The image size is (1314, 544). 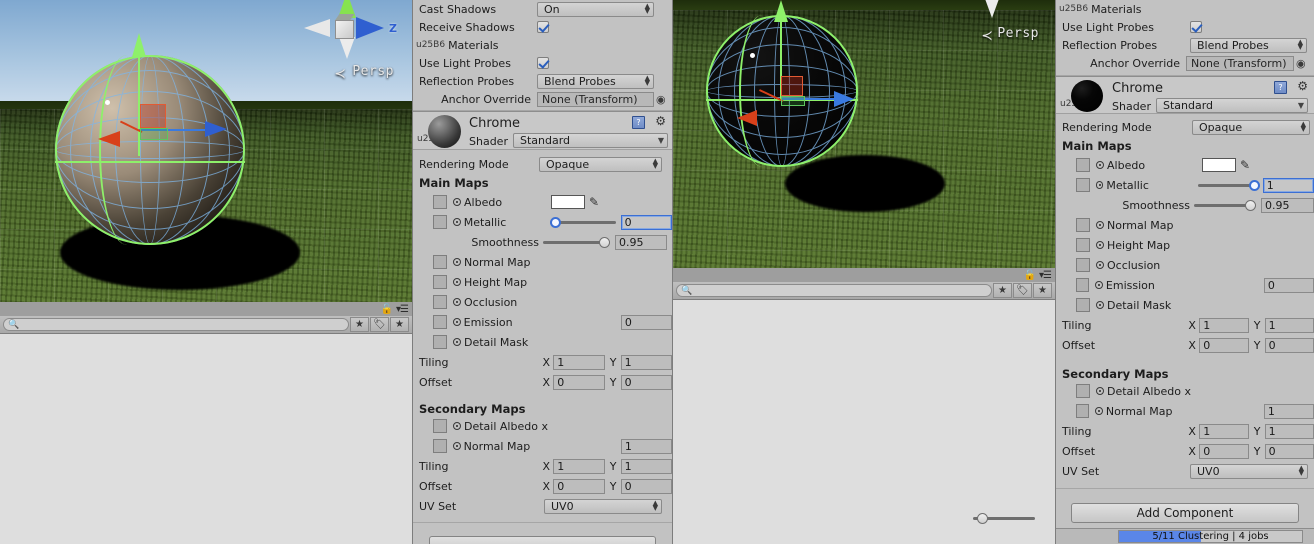 I want to click on row-use-light-probes: Use Light Probes, so click(x=542, y=63).